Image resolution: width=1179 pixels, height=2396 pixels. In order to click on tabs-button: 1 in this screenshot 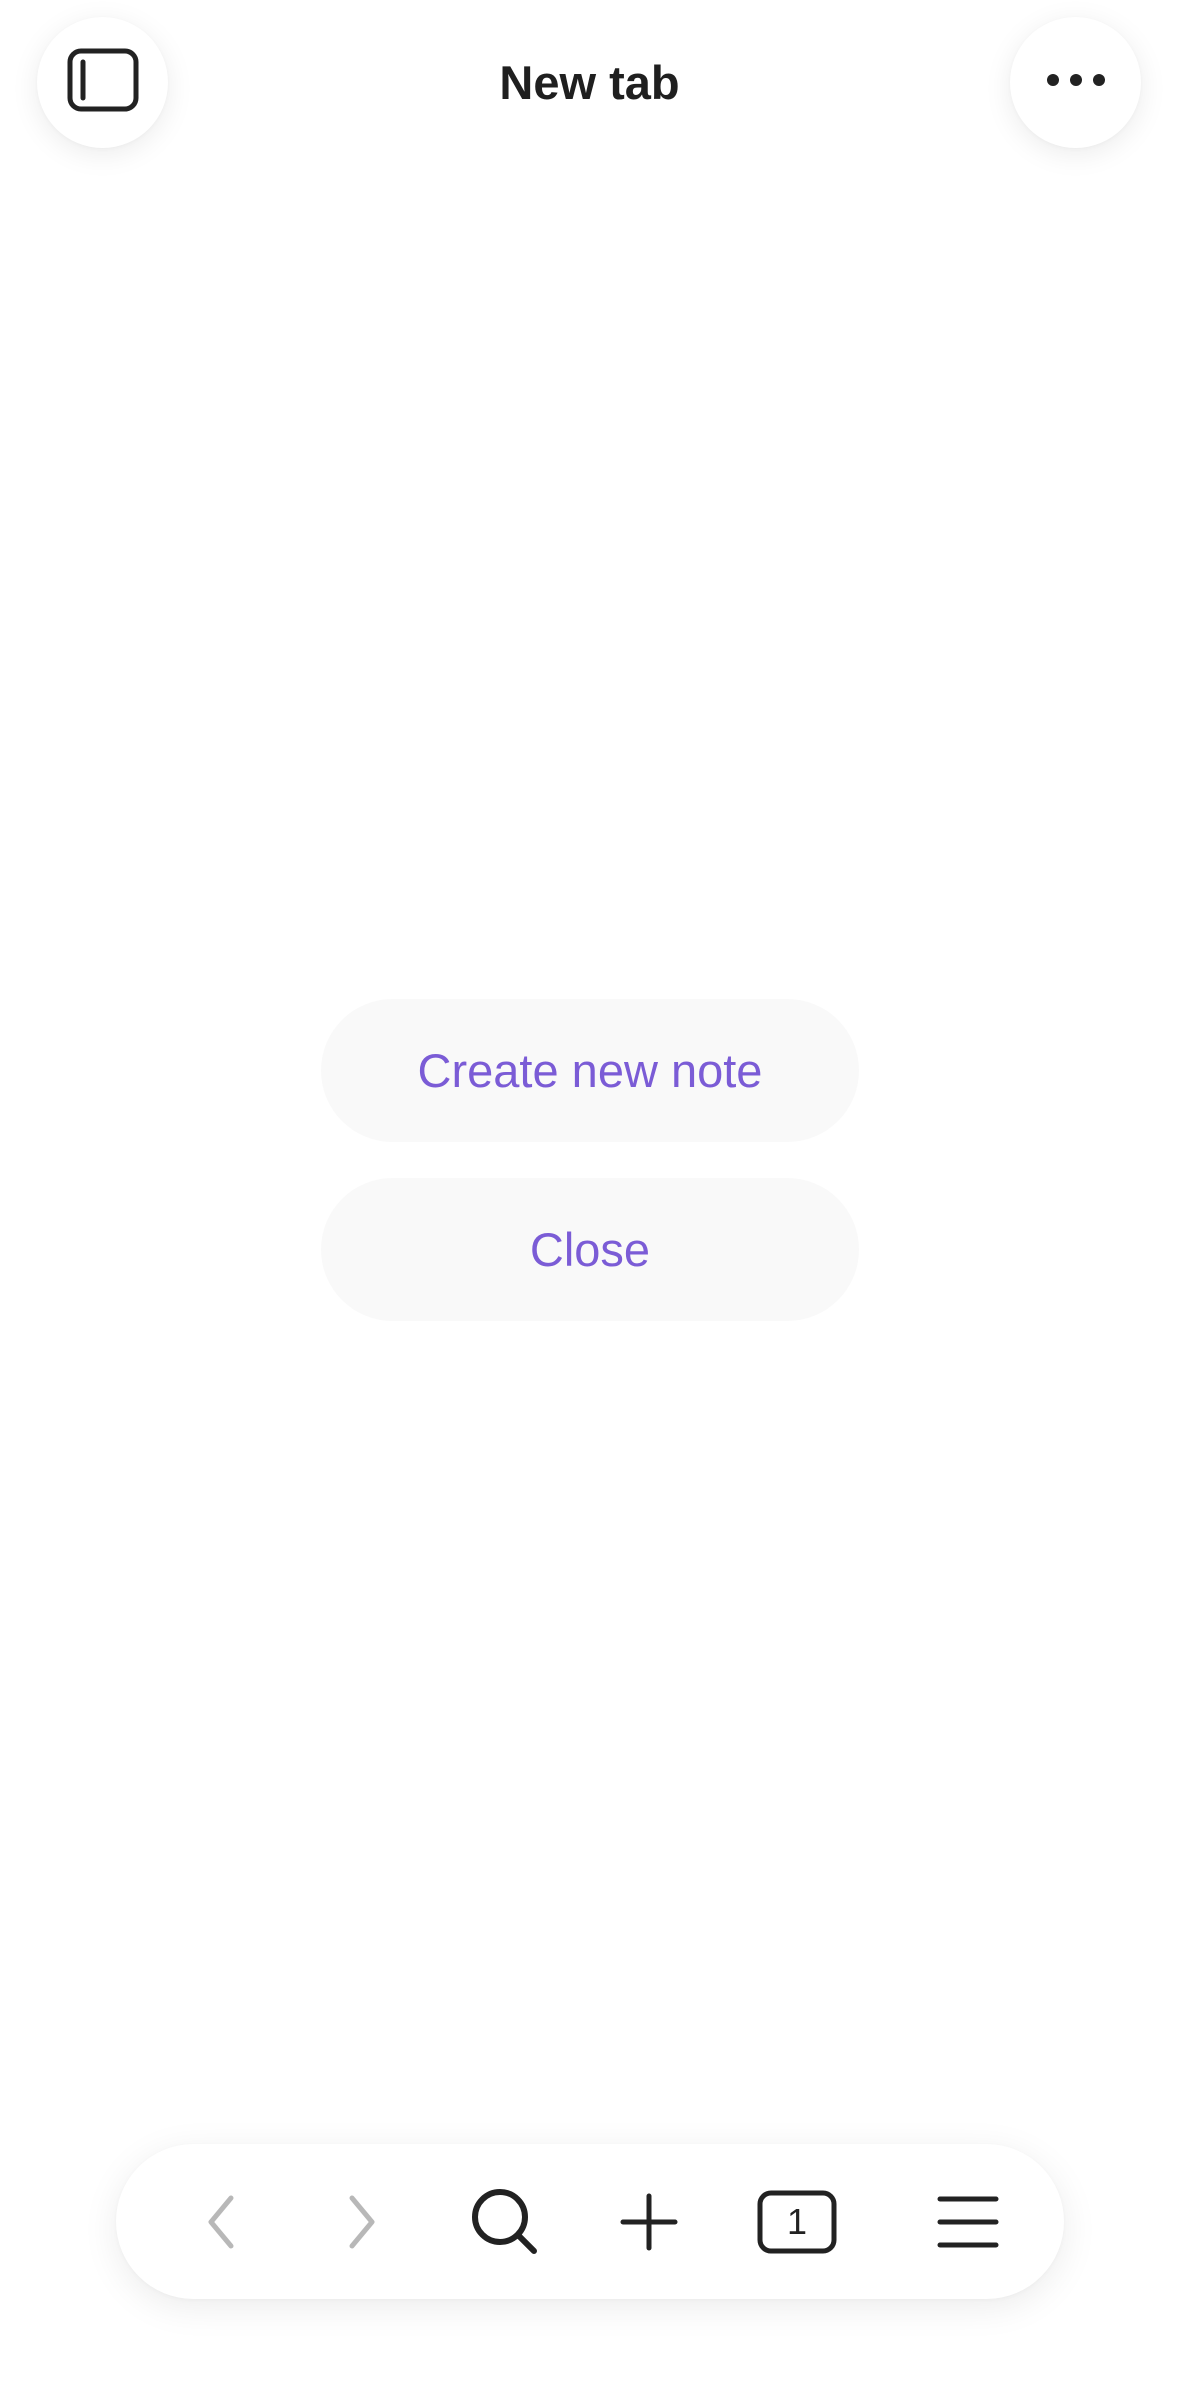, I will do `click(797, 2221)`.